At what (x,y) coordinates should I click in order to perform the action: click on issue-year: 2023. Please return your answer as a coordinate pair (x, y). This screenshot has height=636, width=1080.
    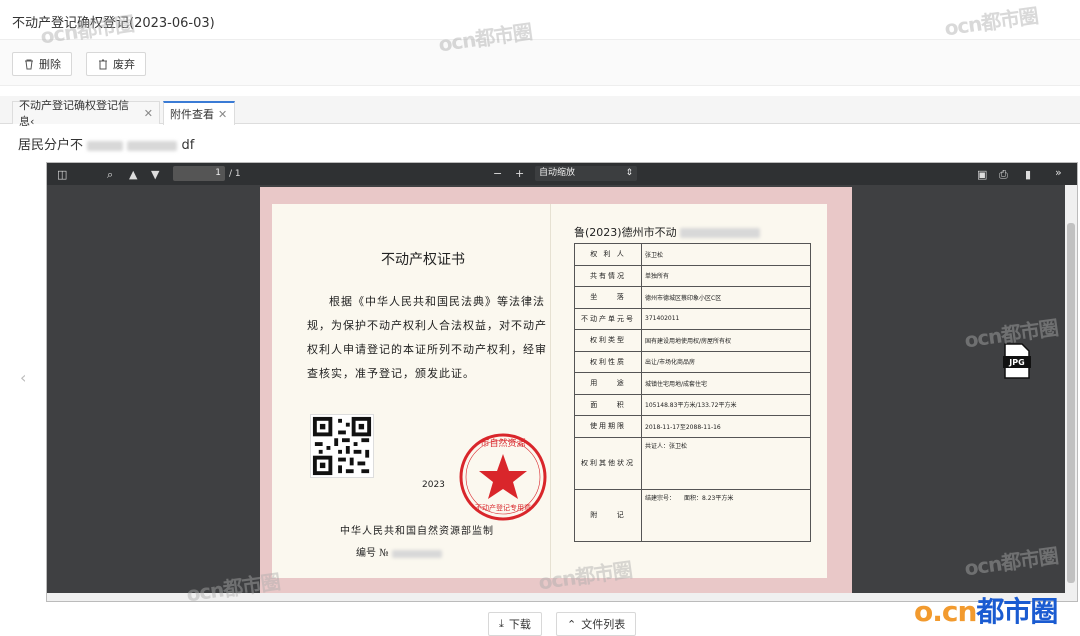
    Looking at the image, I should click on (433, 485).